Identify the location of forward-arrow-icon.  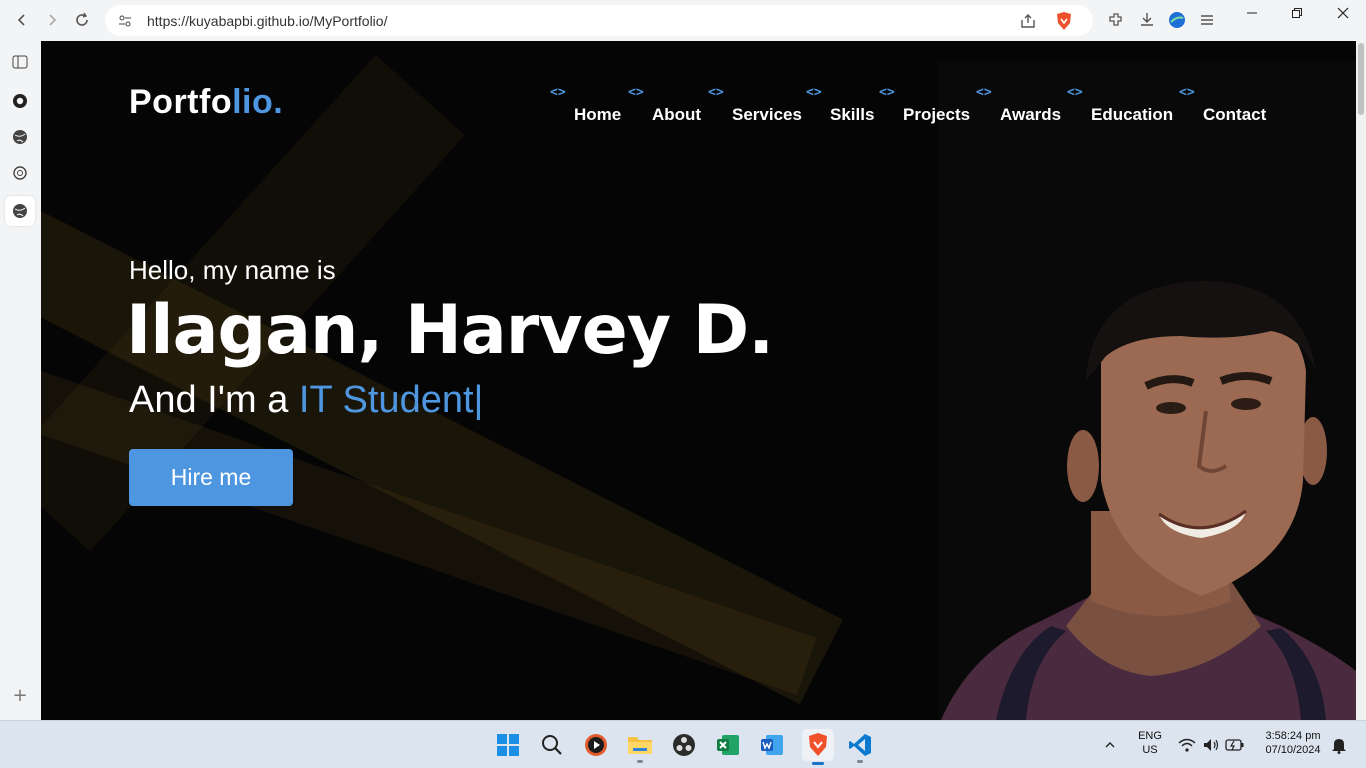
(53, 20).